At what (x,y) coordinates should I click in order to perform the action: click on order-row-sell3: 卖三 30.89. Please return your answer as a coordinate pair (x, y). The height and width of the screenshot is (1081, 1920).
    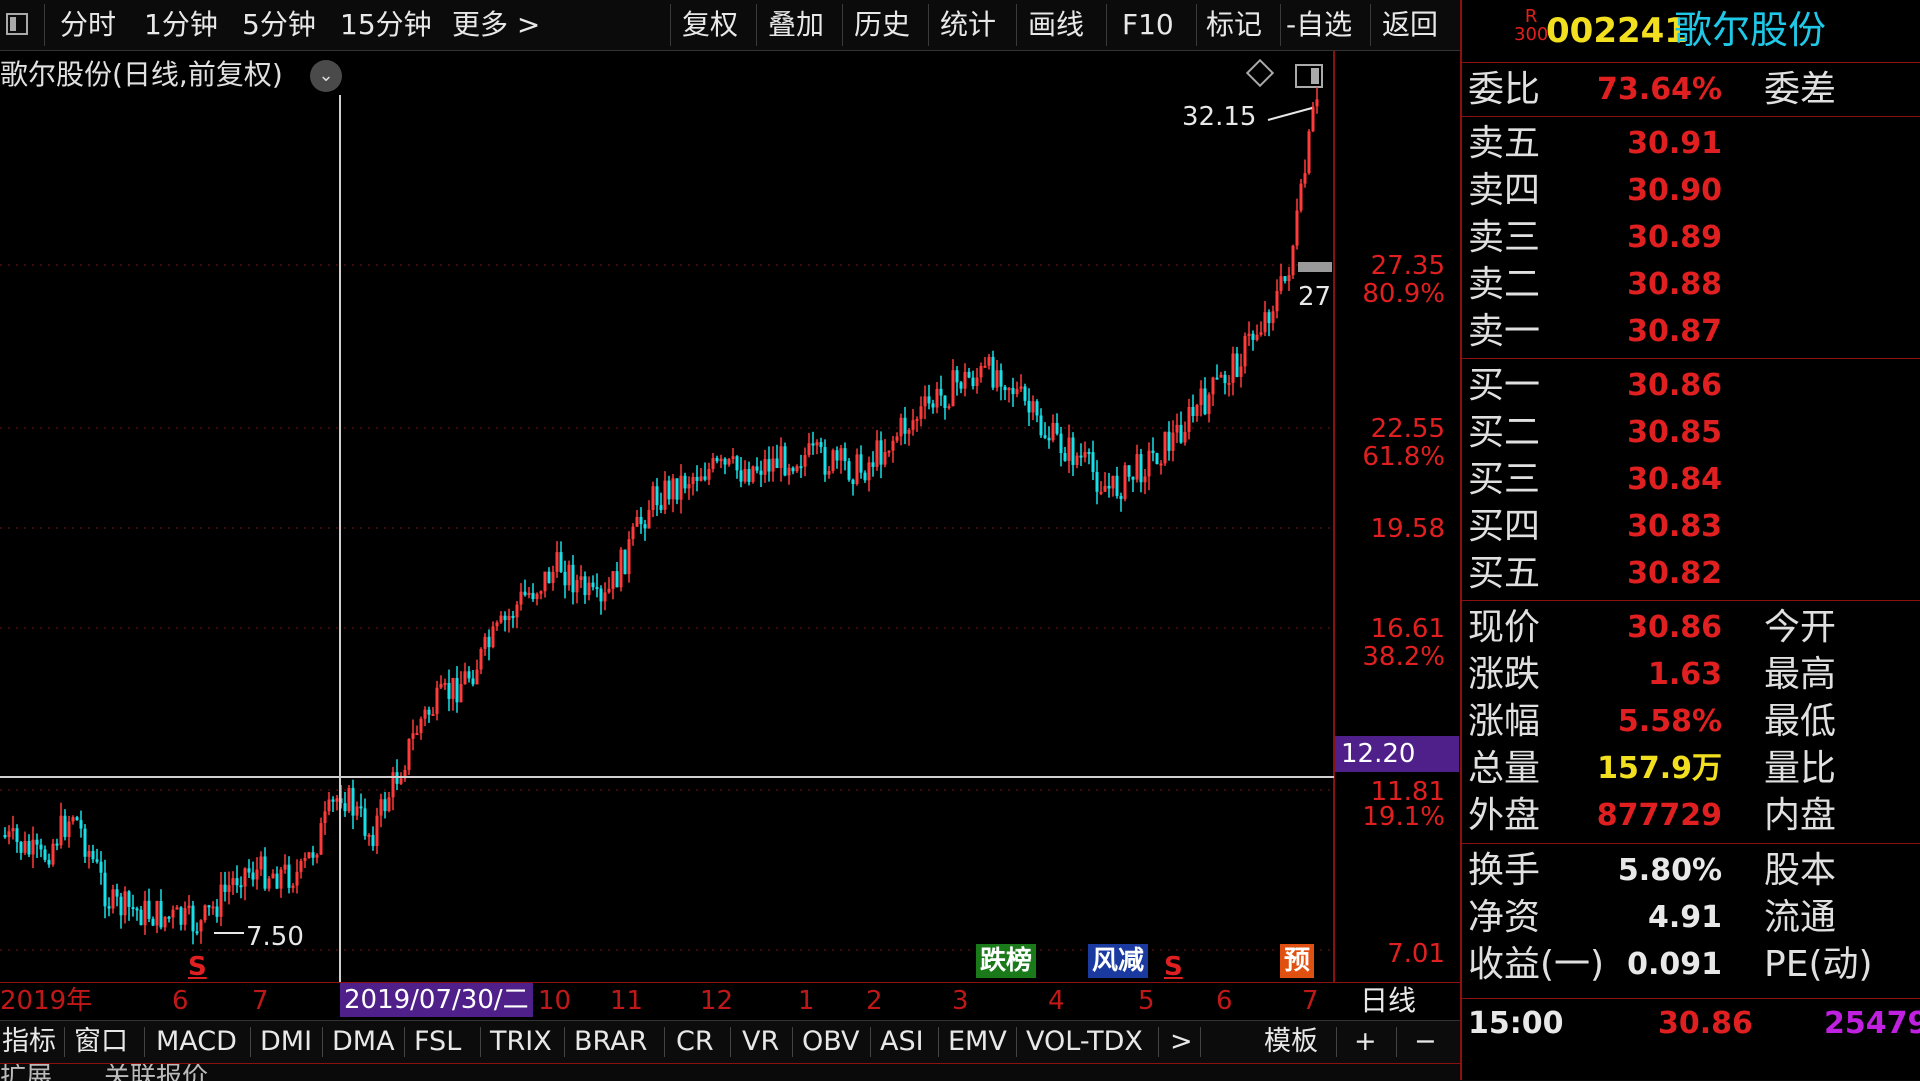
    Looking at the image, I should click on (1691, 237).